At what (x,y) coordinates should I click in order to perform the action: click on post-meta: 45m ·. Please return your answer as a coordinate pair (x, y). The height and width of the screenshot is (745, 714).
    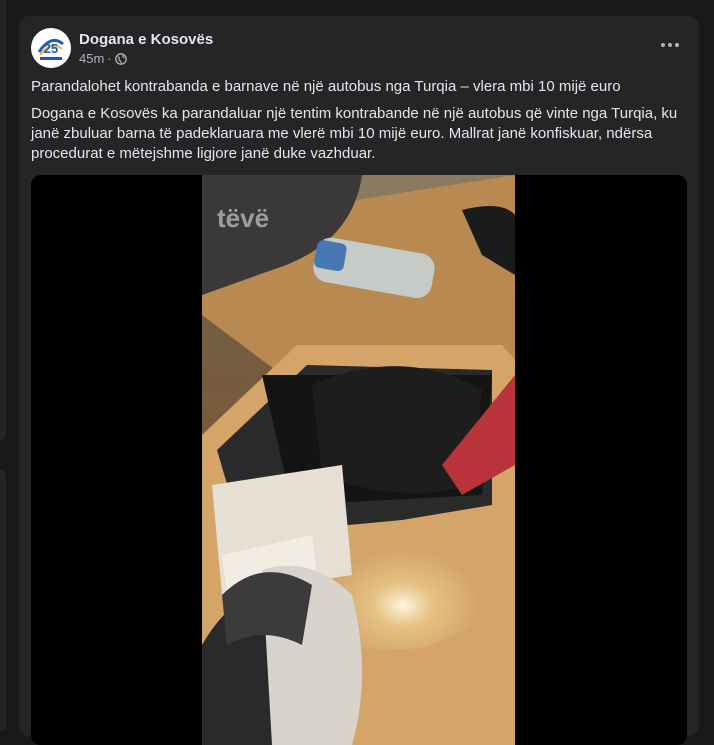
    Looking at the image, I should click on (103, 58).